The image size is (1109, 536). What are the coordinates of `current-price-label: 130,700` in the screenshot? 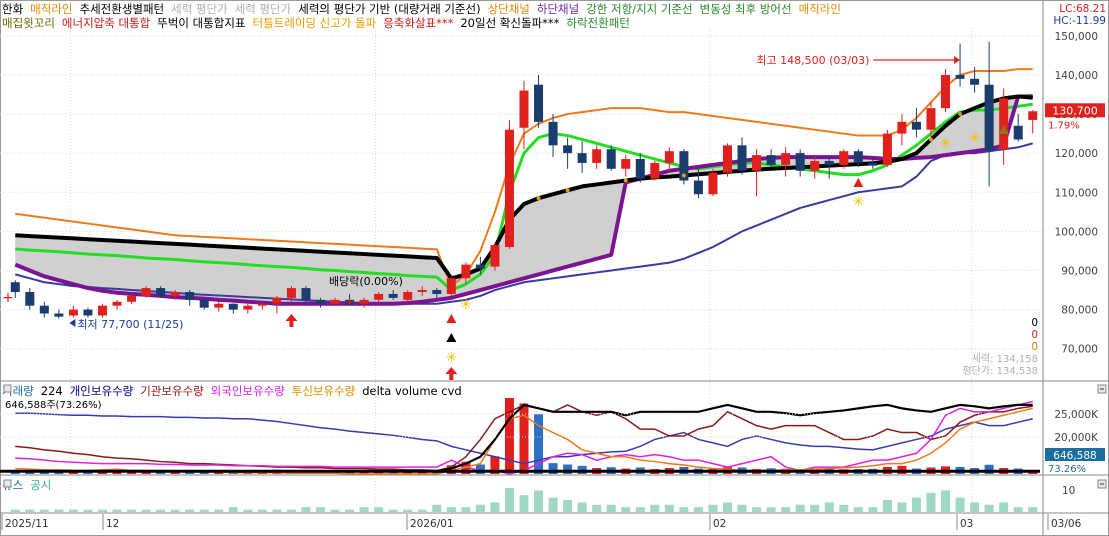 It's located at (1075, 110).